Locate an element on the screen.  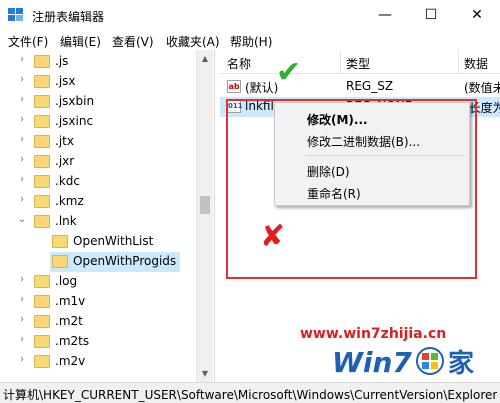
tree-item-label: .m1v is located at coordinates (70, 301).